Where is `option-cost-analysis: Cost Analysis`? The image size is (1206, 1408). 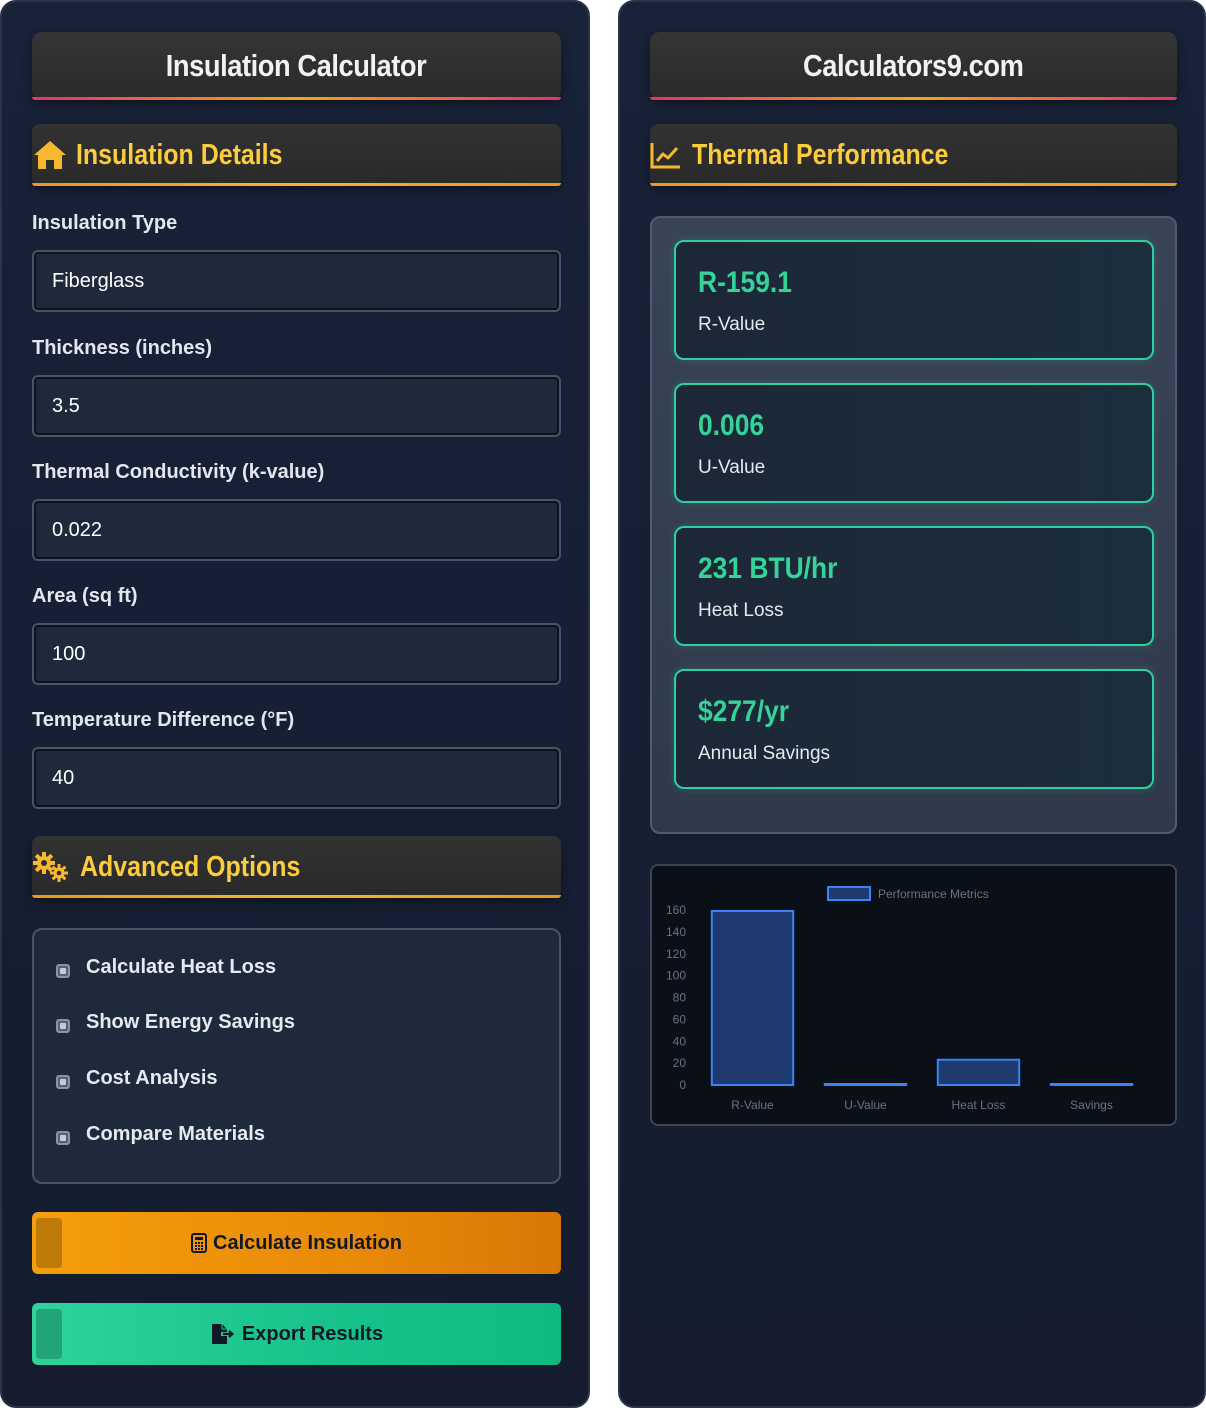
option-cost-analysis: Cost Analysis is located at coordinates (137, 1078).